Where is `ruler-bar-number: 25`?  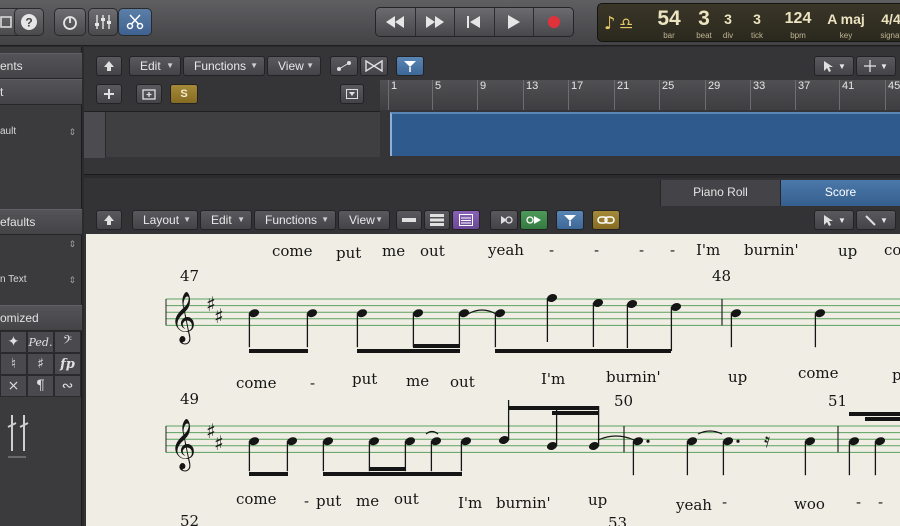
ruler-bar-number: 25 is located at coordinates (668, 86).